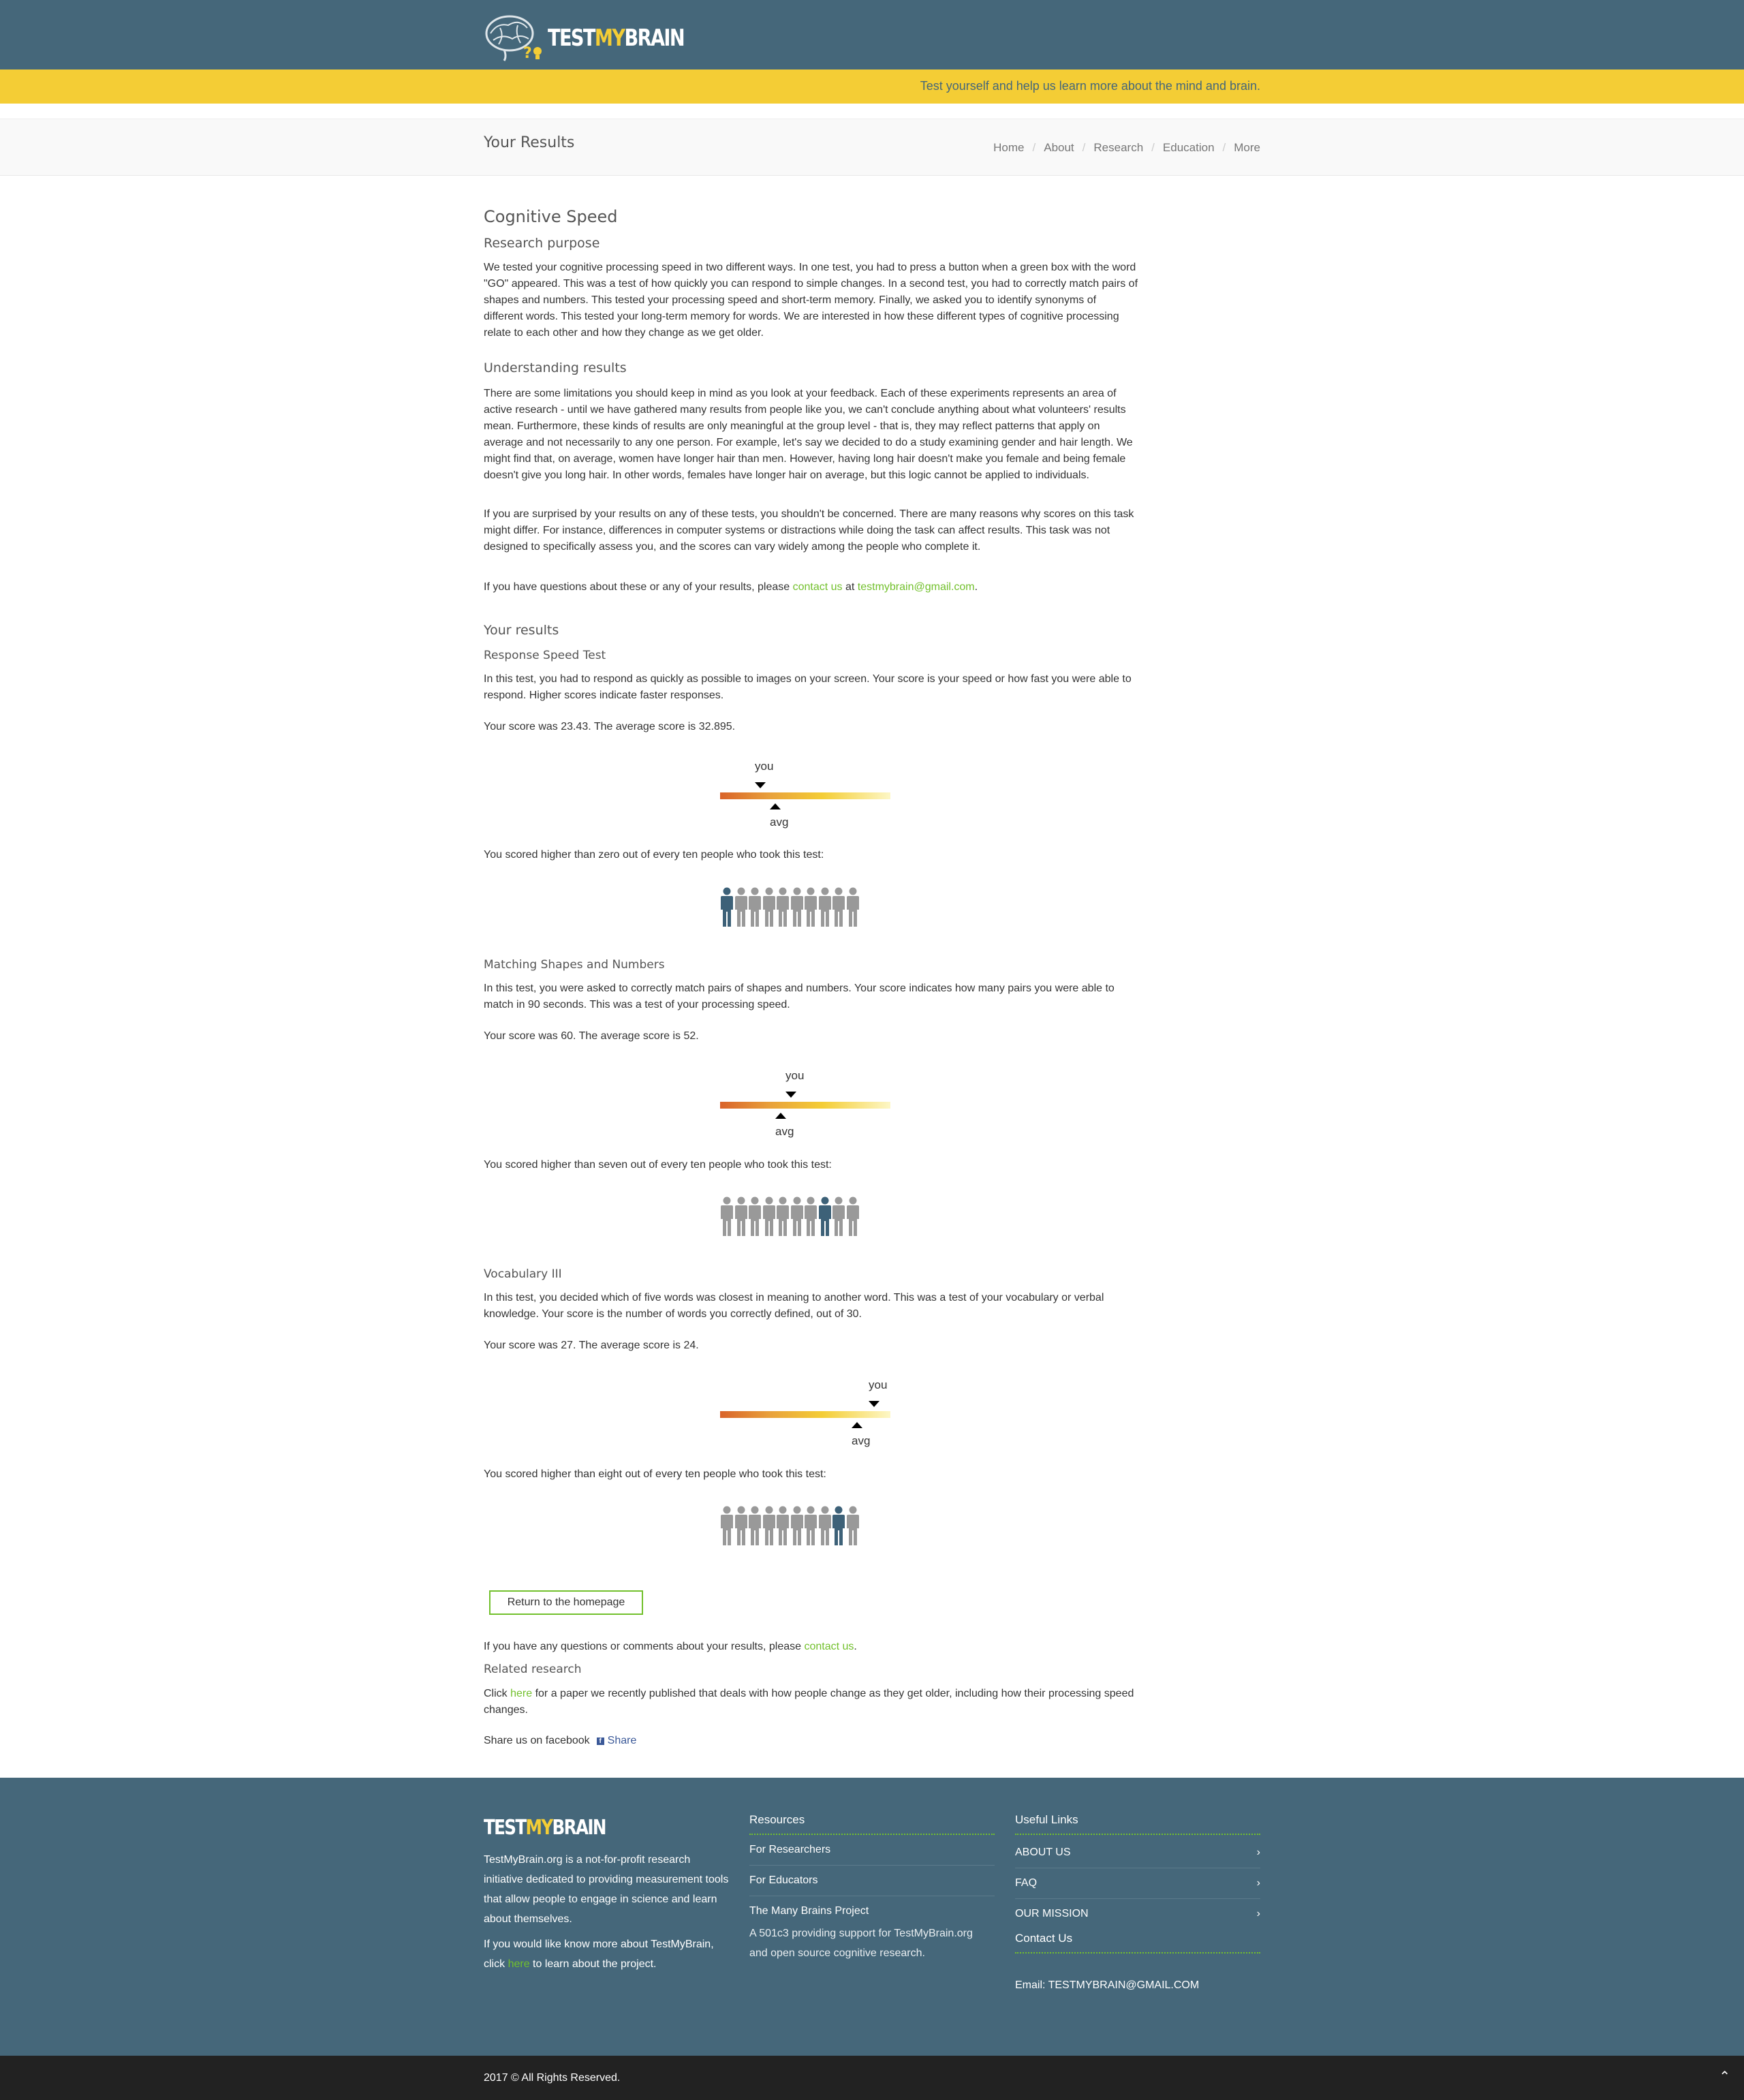 The width and height of the screenshot is (1744, 2100). What do you see at coordinates (872, 1881) in the screenshot?
I see `resource-link-educators: For Educators` at bounding box center [872, 1881].